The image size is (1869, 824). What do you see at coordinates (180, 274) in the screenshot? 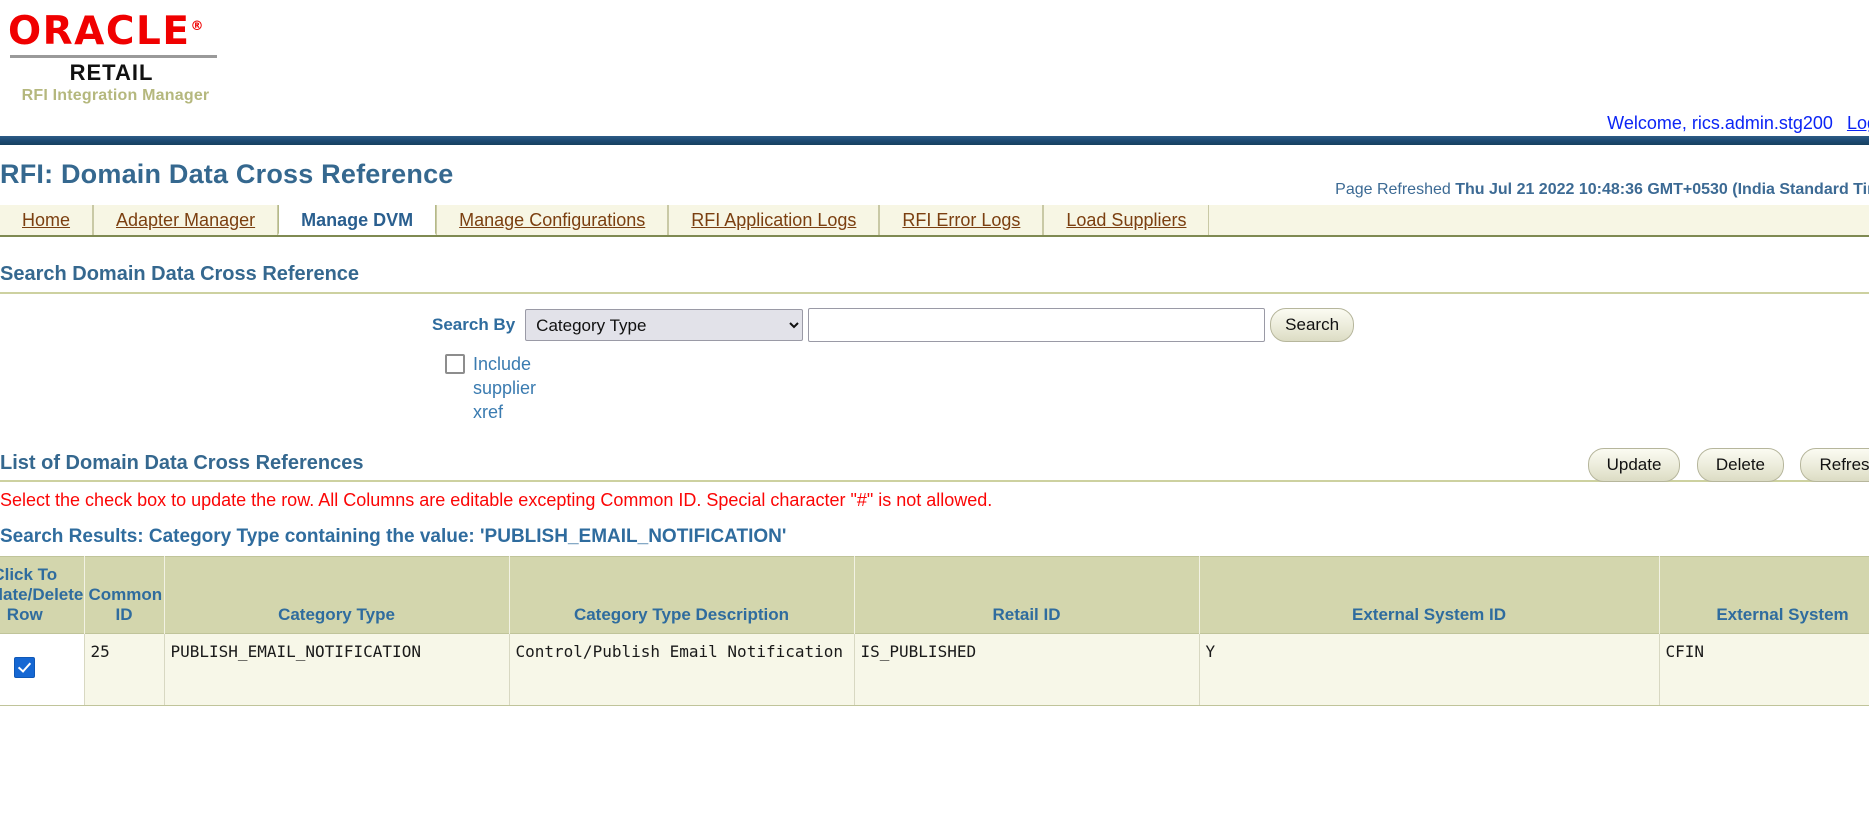
I see `search-section-heading: Search Domain Data Cross Reference` at bounding box center [180, 274].